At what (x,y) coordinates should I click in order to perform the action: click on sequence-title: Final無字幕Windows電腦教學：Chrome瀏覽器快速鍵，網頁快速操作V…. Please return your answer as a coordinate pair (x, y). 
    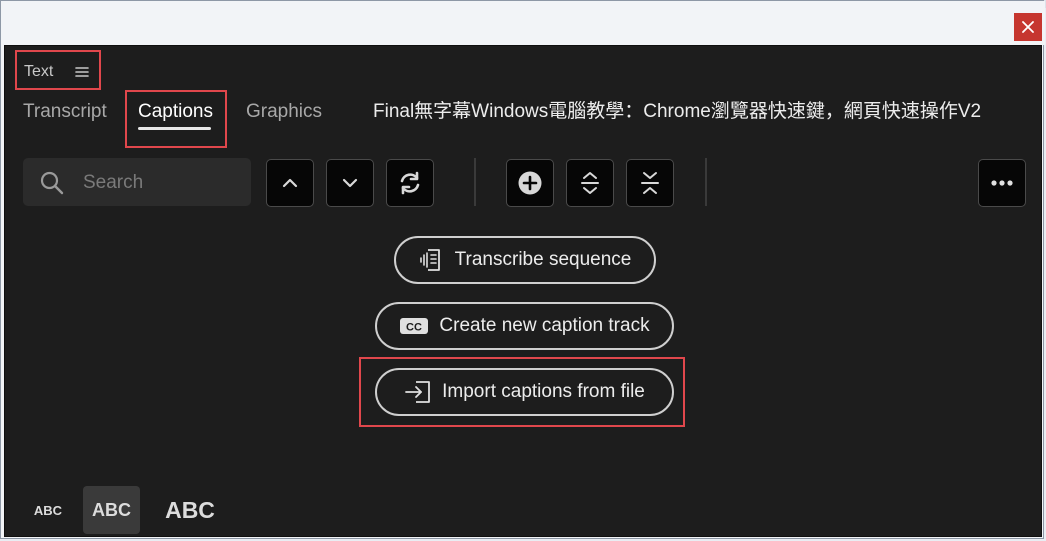
    Looking at the image, I should click on (677, 111).